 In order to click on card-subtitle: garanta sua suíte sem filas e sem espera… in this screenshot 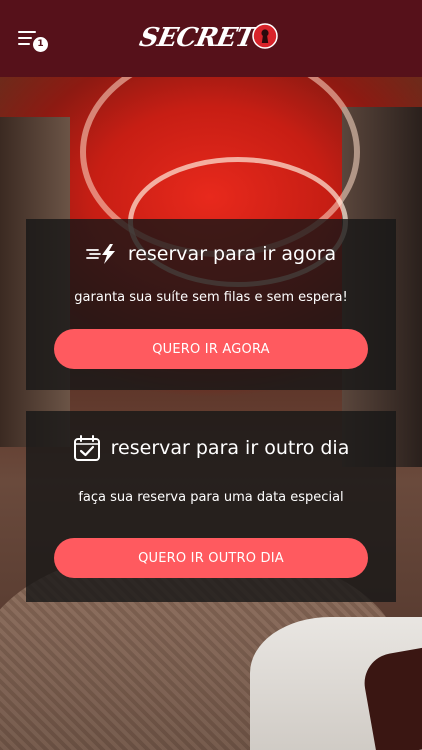, I will do `click(211, 297)`.